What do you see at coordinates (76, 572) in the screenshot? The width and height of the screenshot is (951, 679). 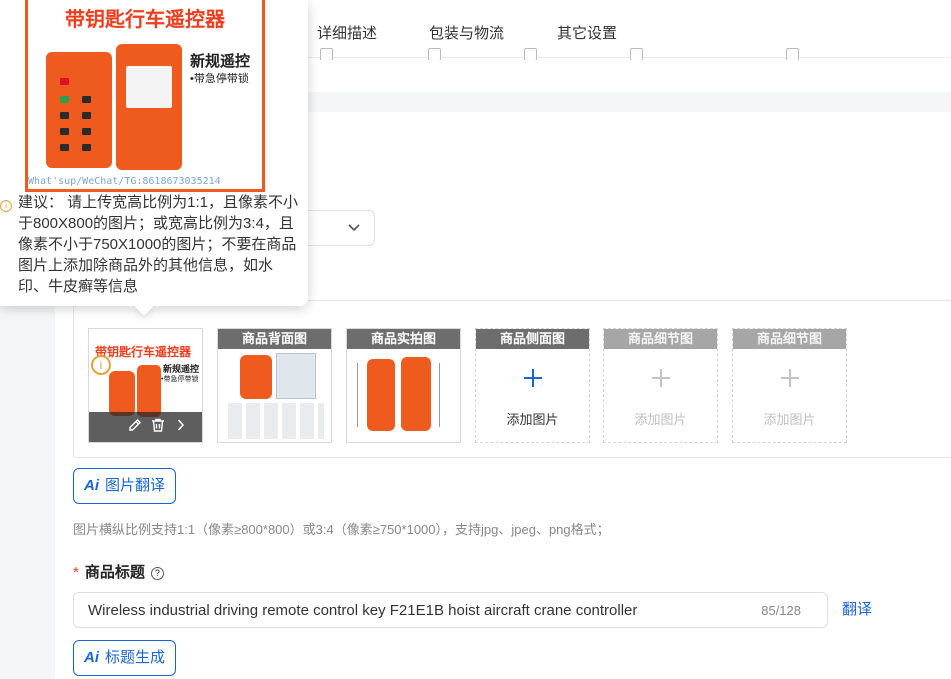 I see `required-mark: *` at bounding box center [76, 572].